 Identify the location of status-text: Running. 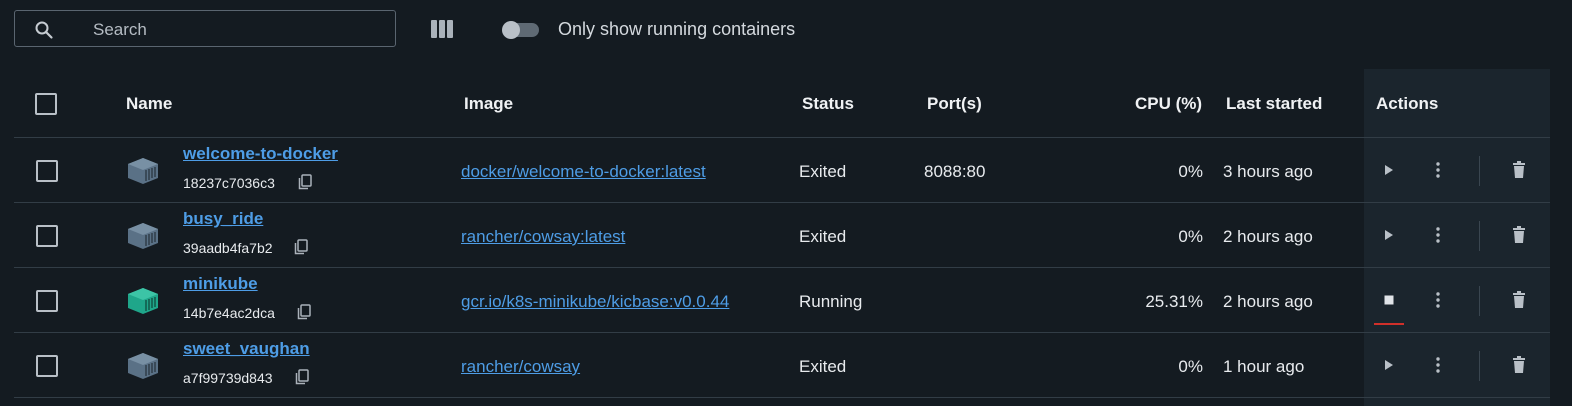
(831, 301).